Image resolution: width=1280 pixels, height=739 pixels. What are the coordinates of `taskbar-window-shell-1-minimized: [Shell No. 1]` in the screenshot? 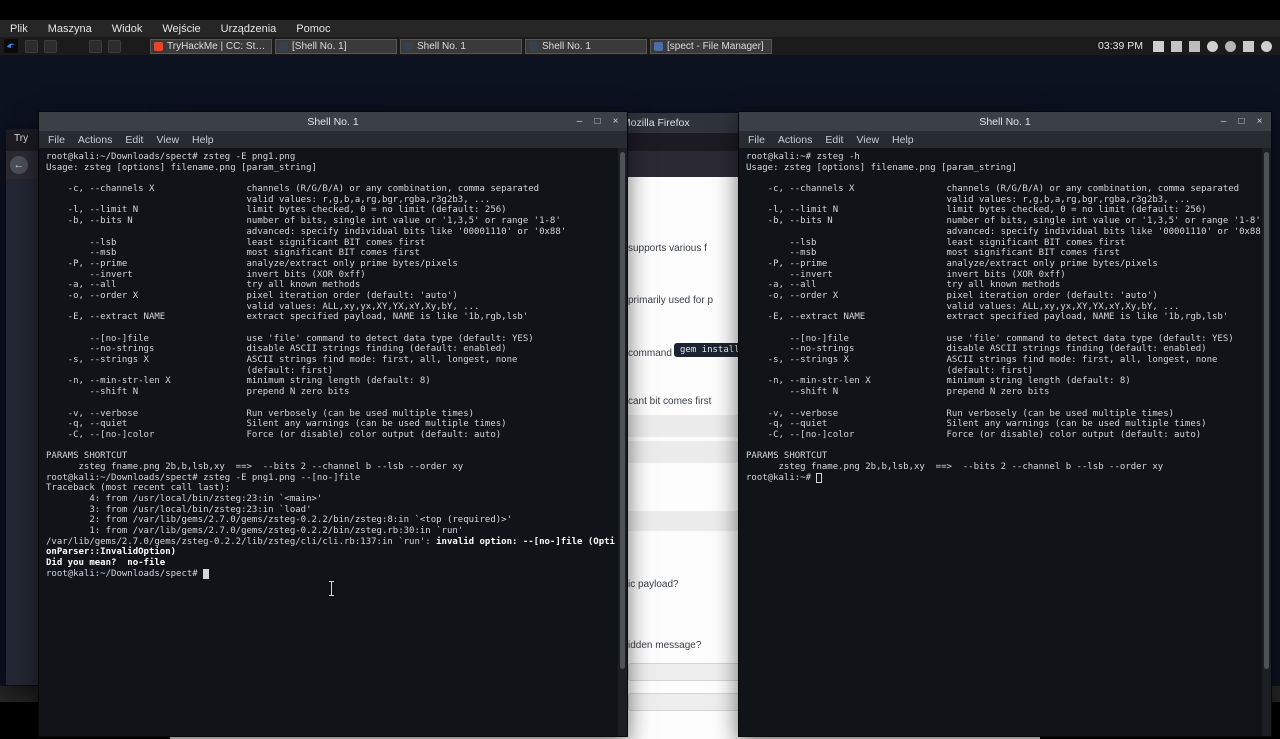 It's located at (336, 46).